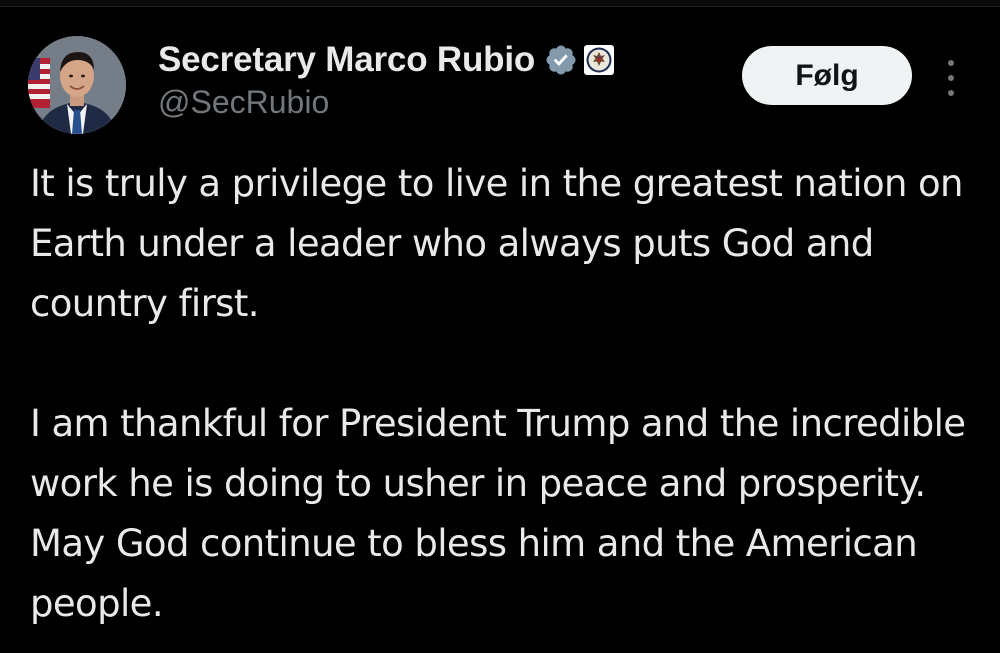 The width and height of the screenshot is (1000, 653). Describe the element at coordinates (561, 60) in the screenshot. I see `verified-badge-icon` at that location.